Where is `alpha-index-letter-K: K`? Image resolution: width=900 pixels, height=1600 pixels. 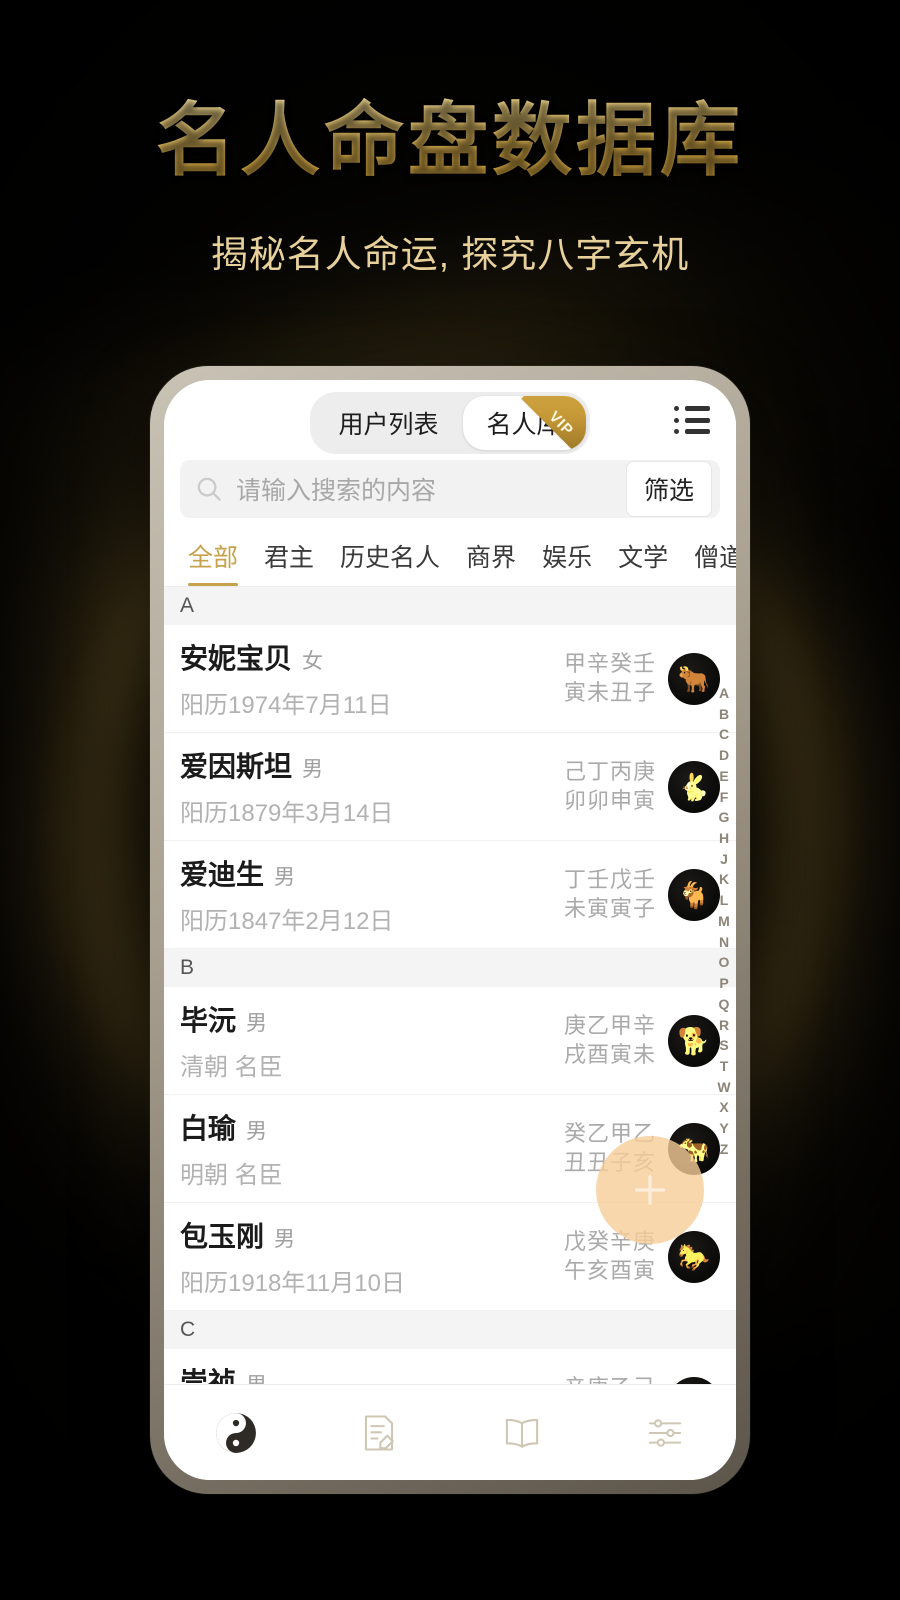
alpha-index-letter-K: K is located at coordinates (724, 879).